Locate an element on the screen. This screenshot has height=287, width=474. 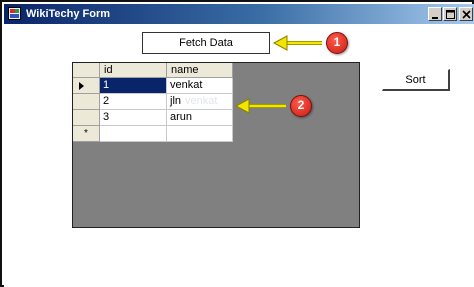
table-row: 3 arun is located at coordinates (153, 118).